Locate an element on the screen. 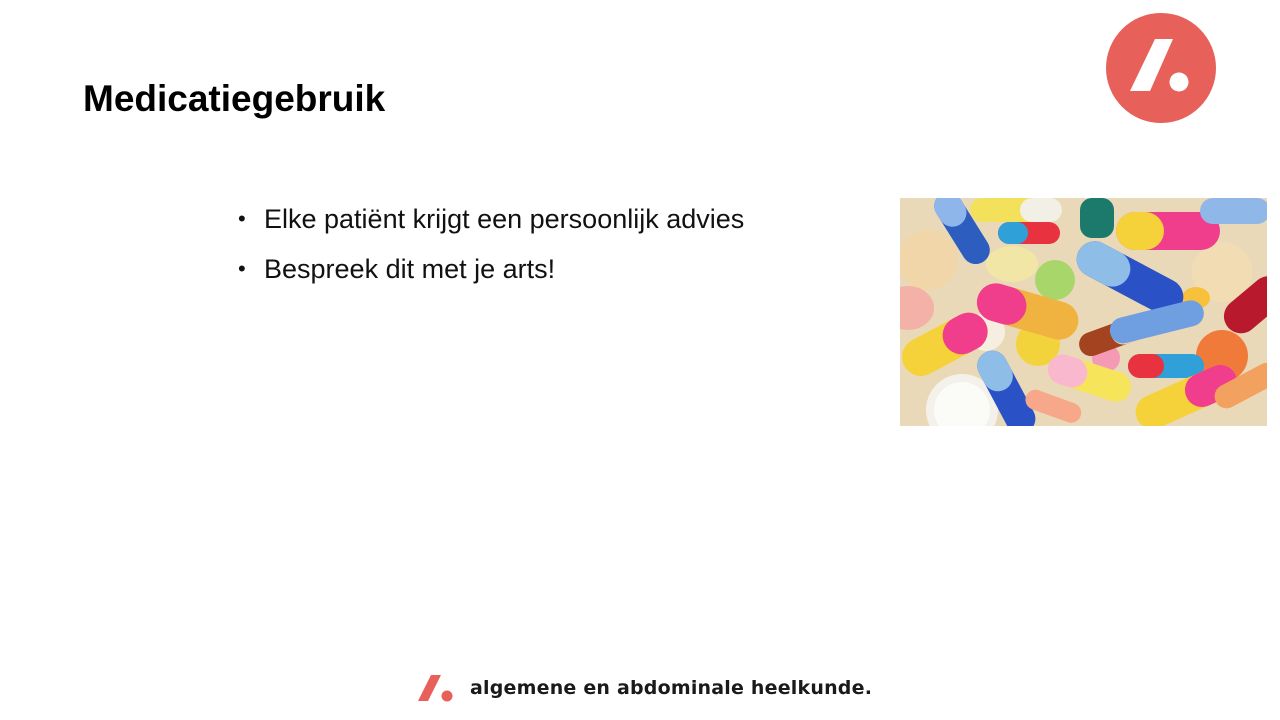 The width and height of the screenshot is (1280, 720). bullet-text: Bespreek dit met je arts! is located at coordinates (410, 269).